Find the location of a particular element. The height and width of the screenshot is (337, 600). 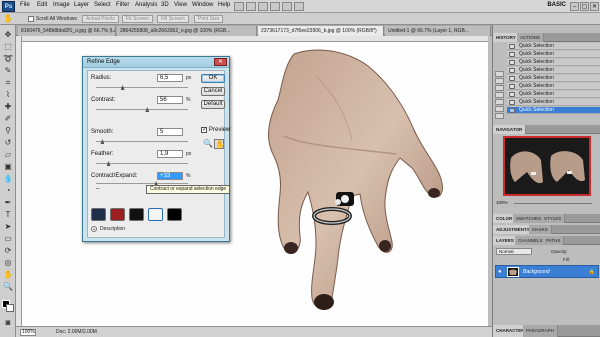

description-toggle-icon: ⌄ is located at coordinates (94, 229).